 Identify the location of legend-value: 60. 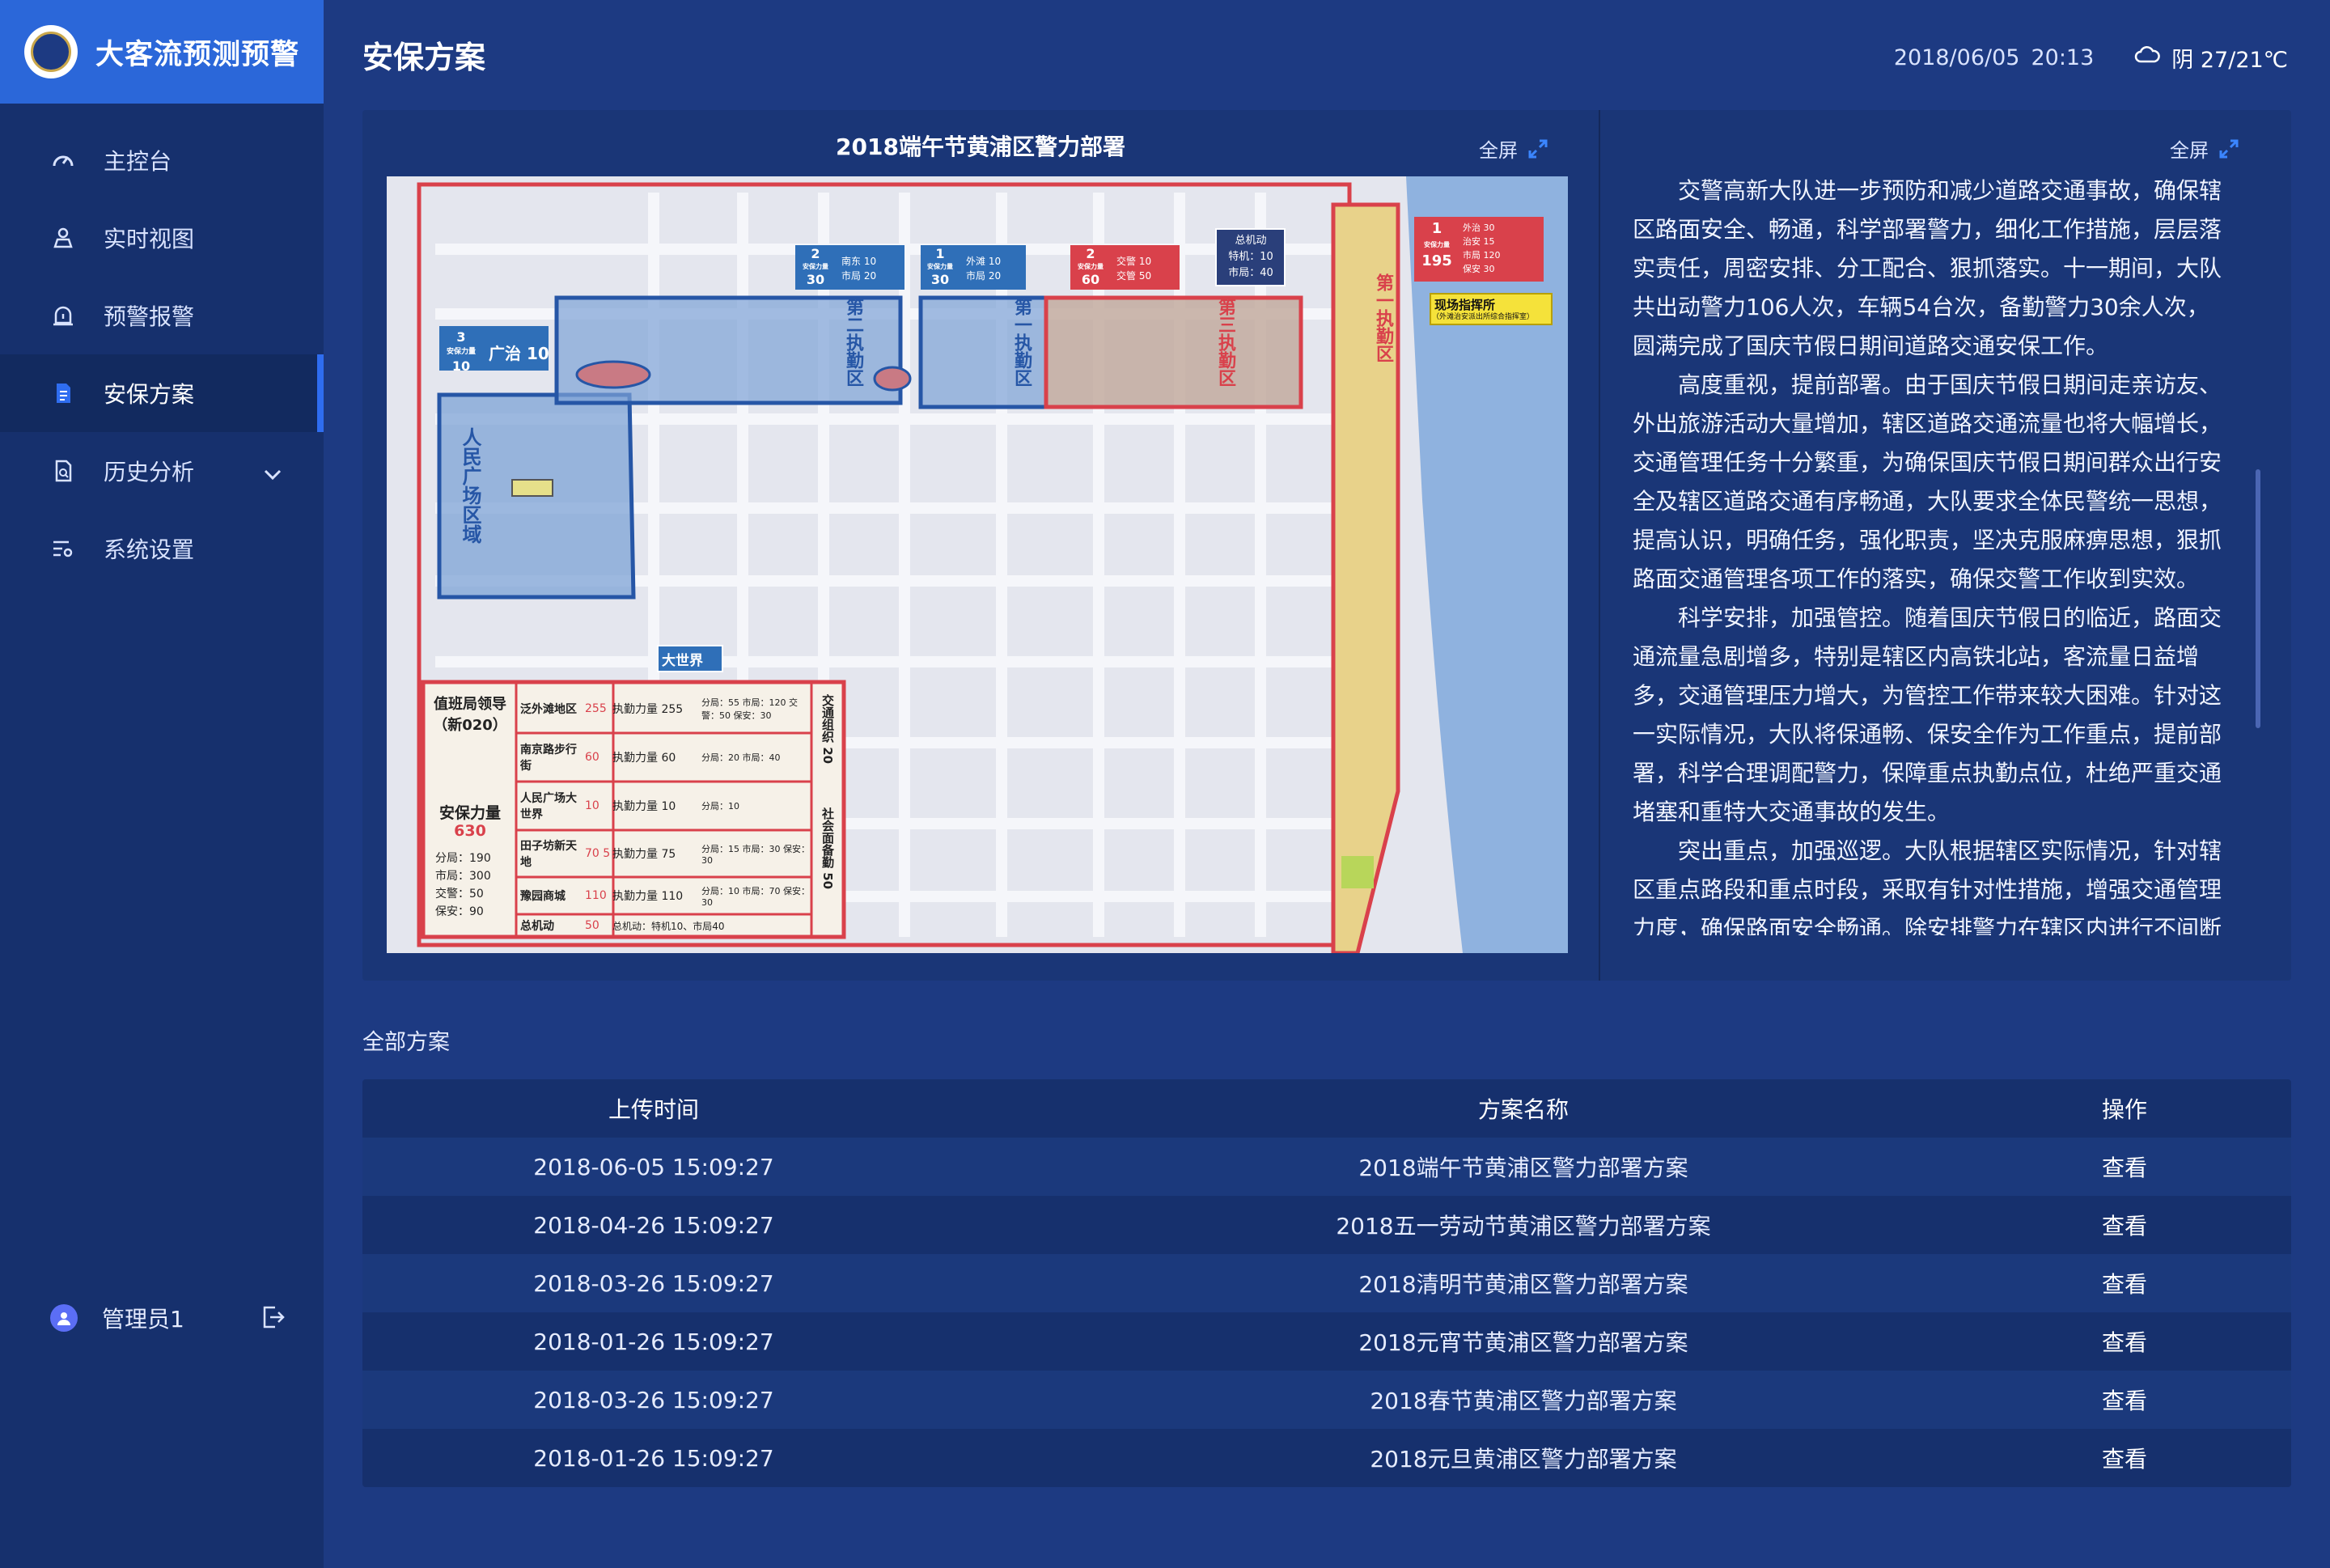
(592, 758).